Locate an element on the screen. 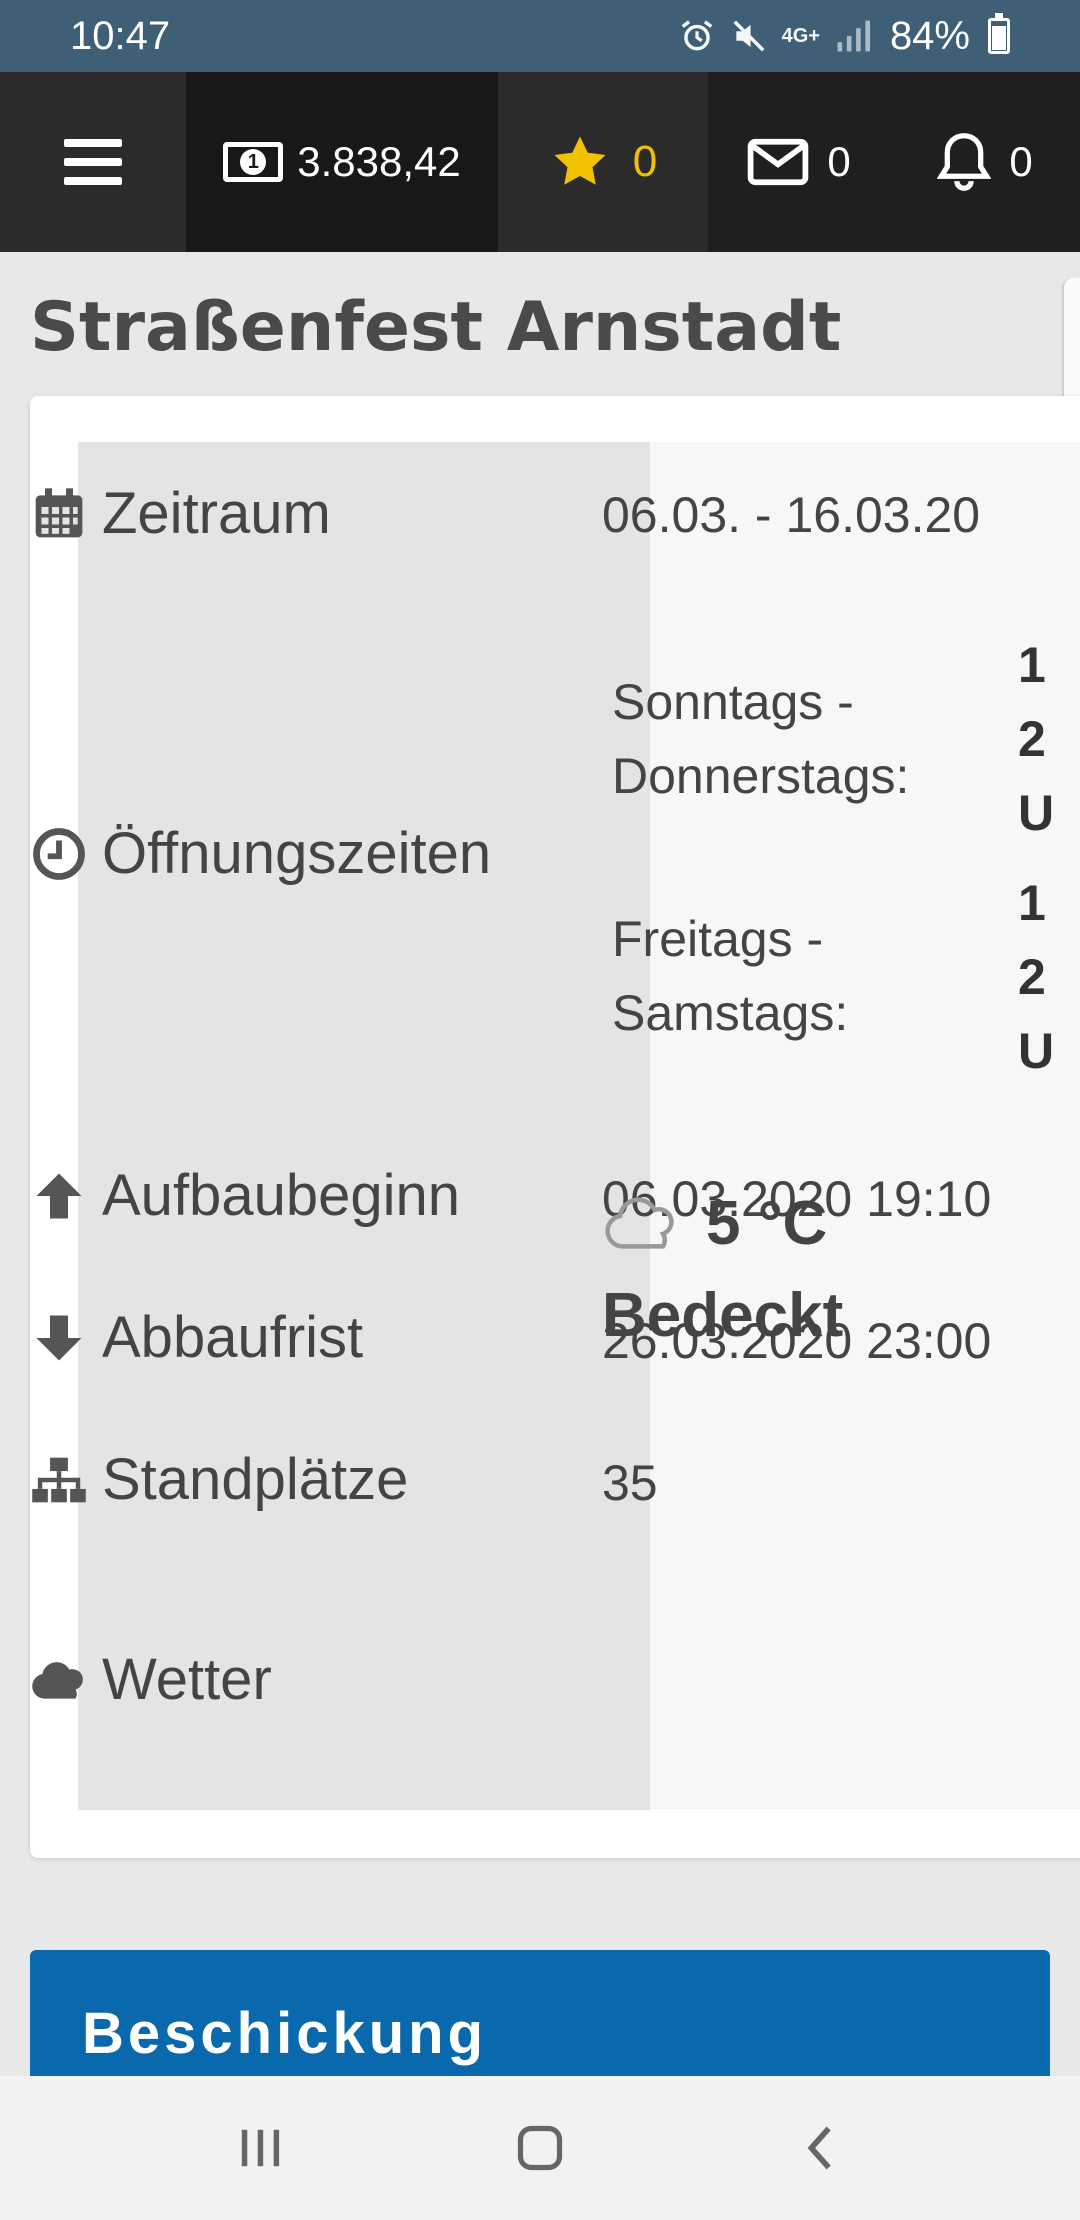  messages-button: 0 is located at coordinates (799, 162).